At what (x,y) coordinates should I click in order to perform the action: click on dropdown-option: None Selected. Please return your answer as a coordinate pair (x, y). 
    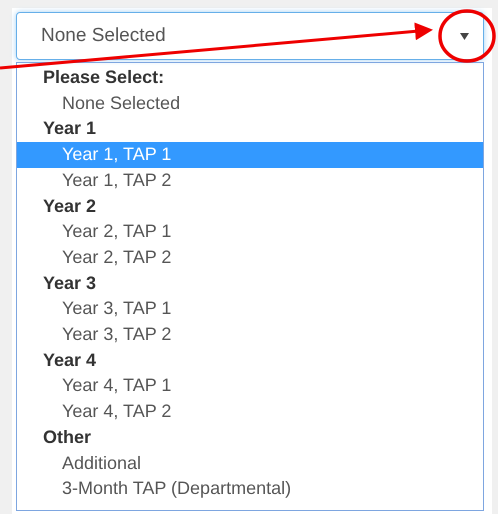
    Looking at the image, I should click on (250, 103).